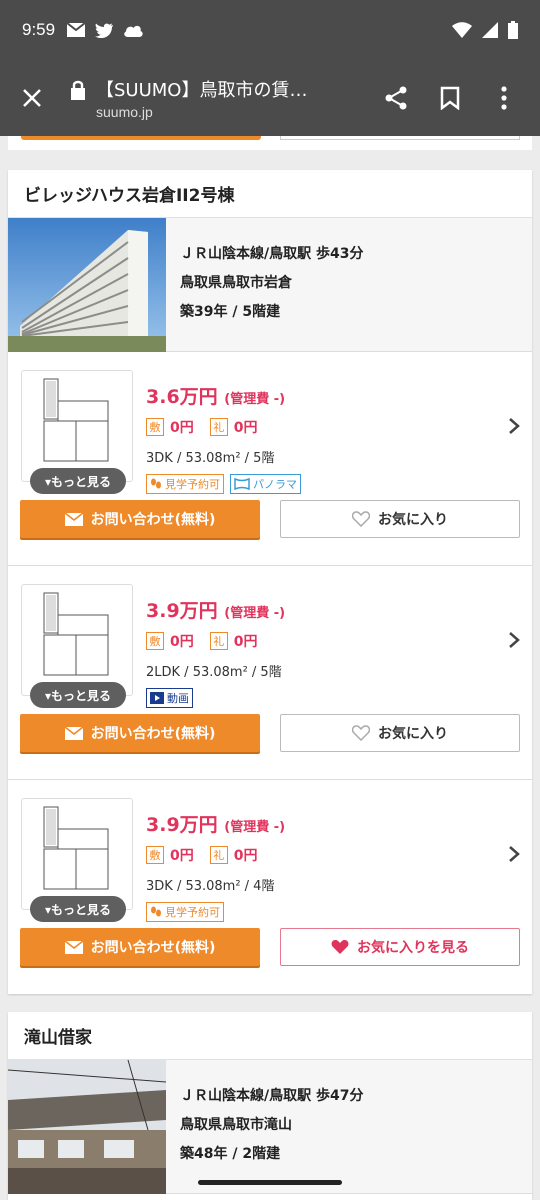  I want to click on cloud-icon, so click(133, 31).